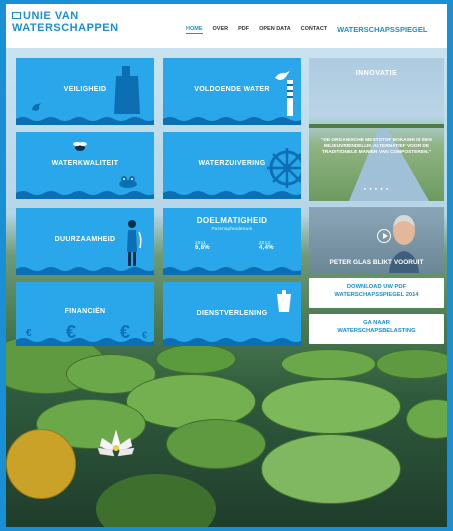 The height and width of the screenshot is (531, 453). I want to click on tile-financien: FINANCIËN € € € €, so click(85, 314).